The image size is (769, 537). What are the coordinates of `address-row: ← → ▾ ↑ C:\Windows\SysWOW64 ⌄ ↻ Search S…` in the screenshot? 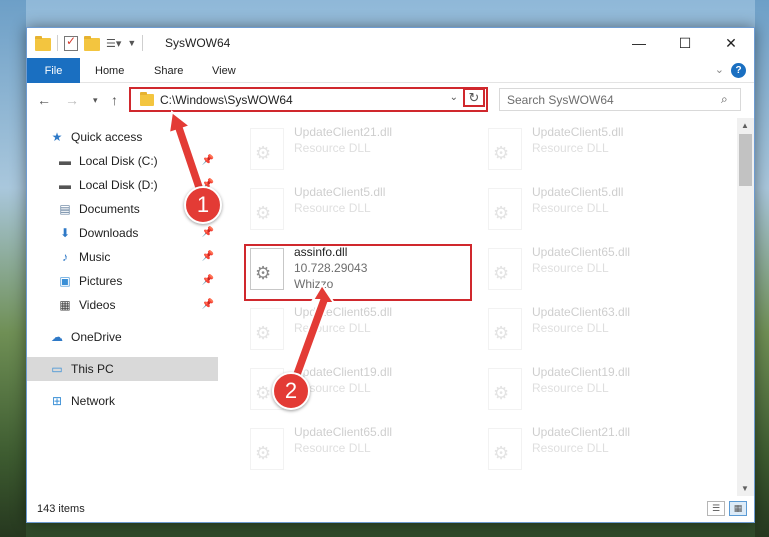 It's located at (390, 101).